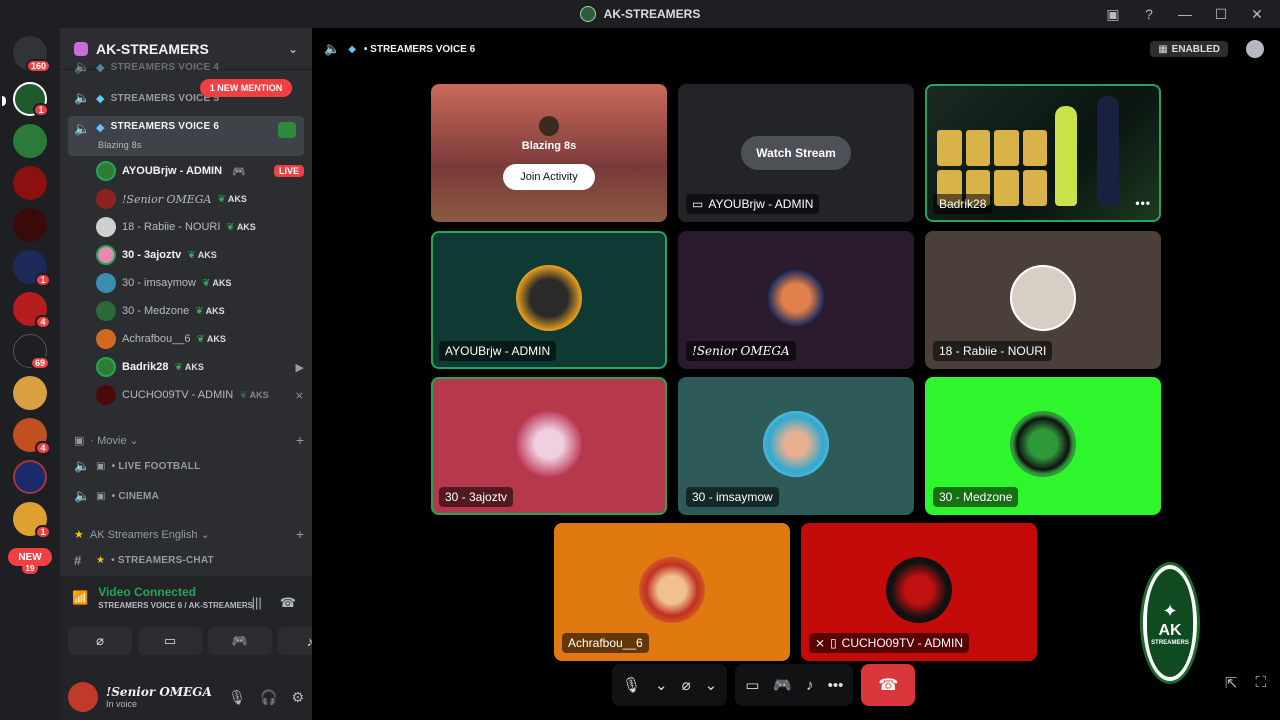 The image size is (1280, 720). Describe the element at coordinates (288, 603) in the screenshot. I see `disconnect-icon: ☎` at that location.